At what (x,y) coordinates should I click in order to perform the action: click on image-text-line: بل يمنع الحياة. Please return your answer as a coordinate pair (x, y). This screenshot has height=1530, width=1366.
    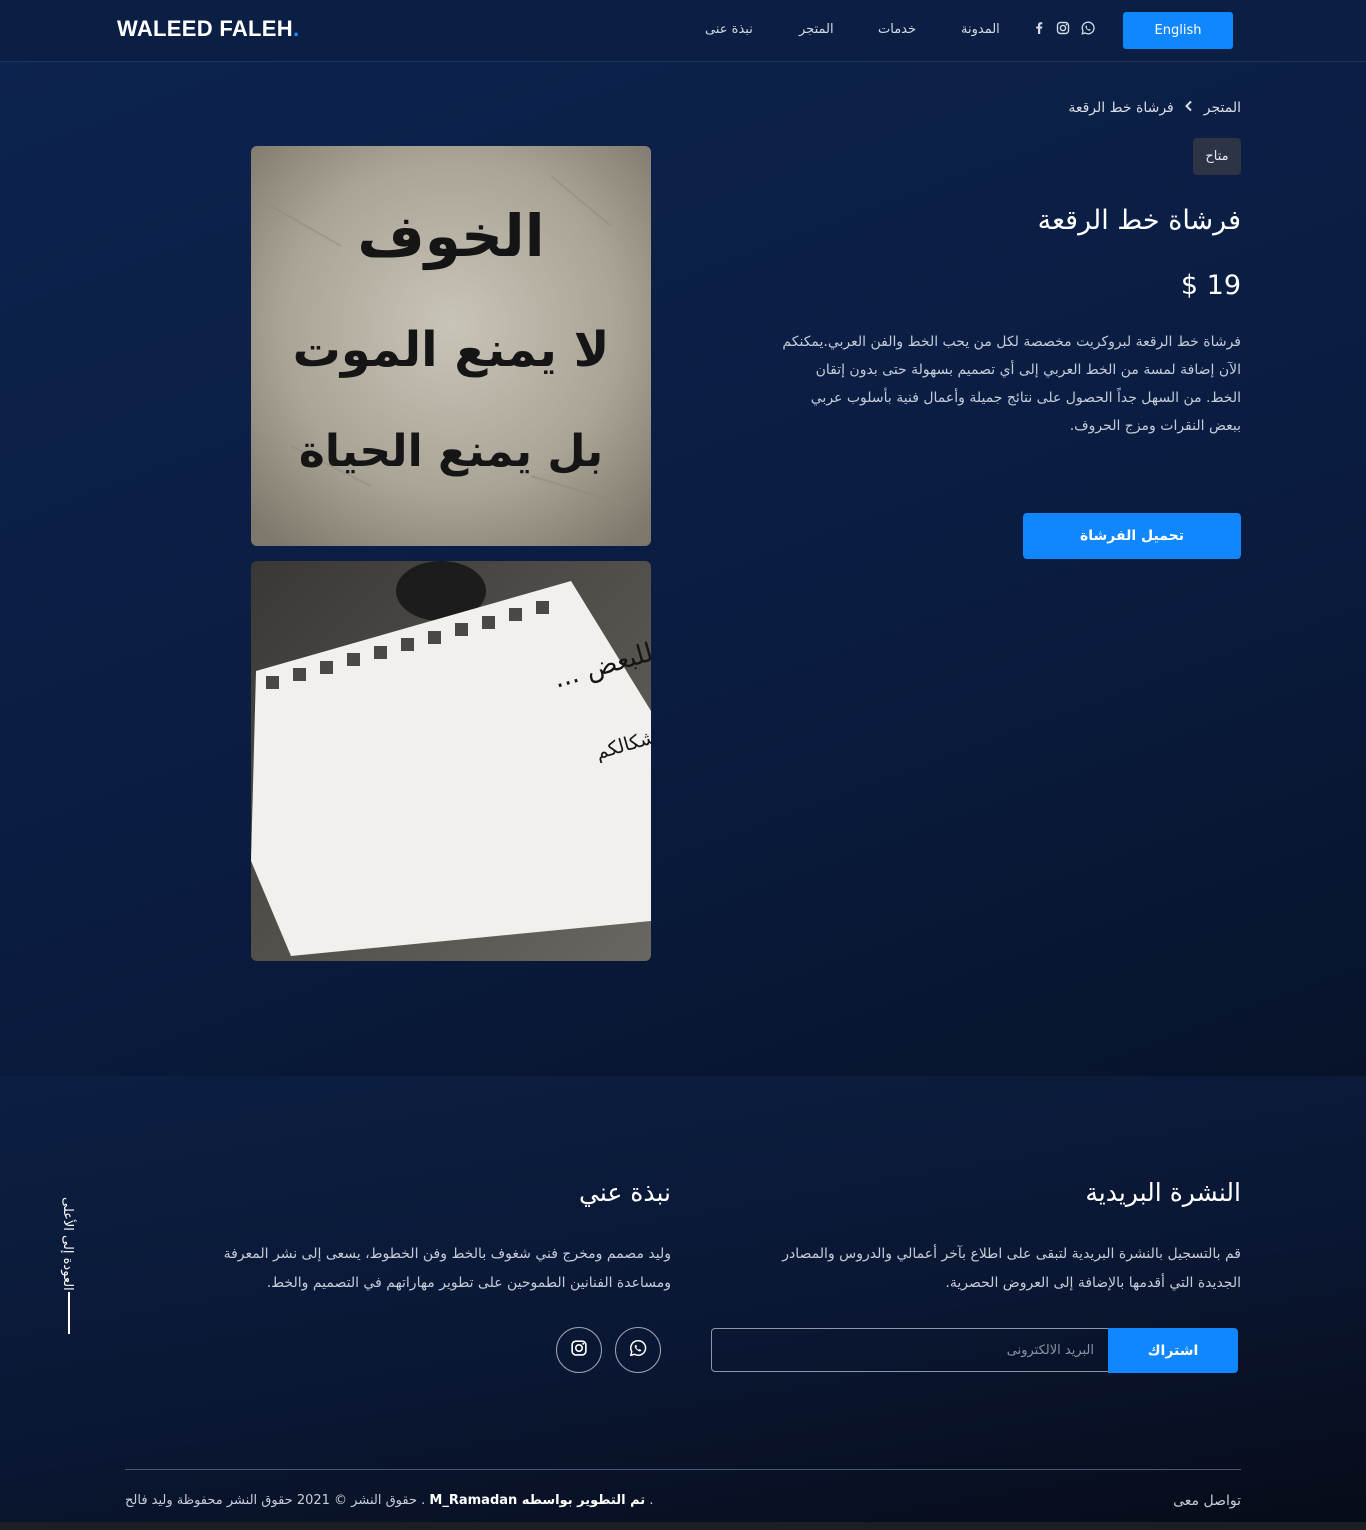
    Looking at the image, I should click on (451, 451).